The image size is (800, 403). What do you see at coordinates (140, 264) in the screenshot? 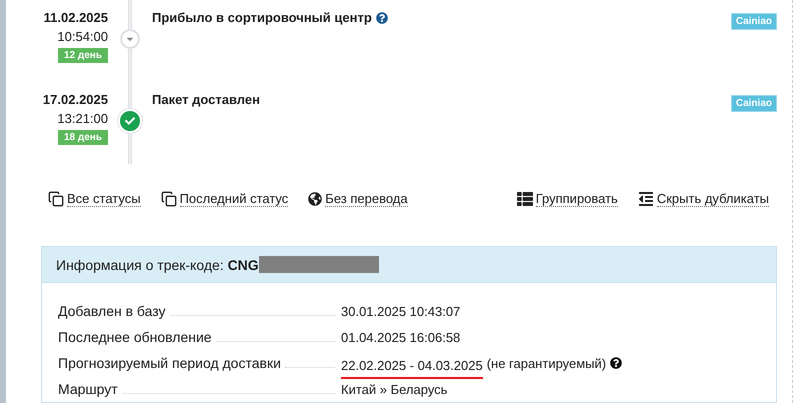
I see `panel-title: Информация о трек-коде:` at bounding box center [140, 264].